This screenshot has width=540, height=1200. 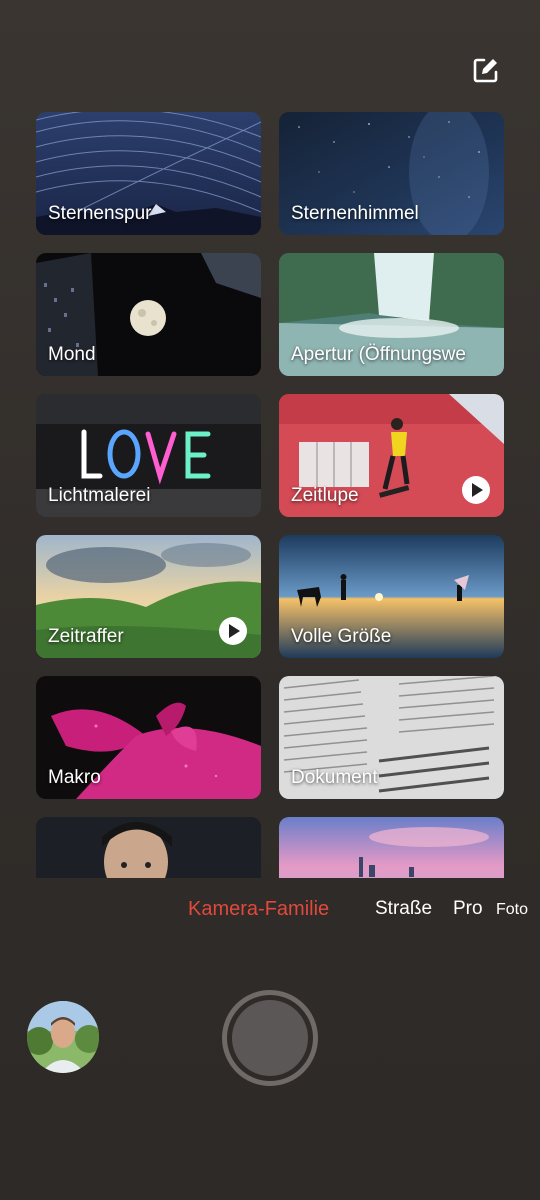 I want to click on tile-label: Apertur (Öffnungswe, so click(x=378, y=354).